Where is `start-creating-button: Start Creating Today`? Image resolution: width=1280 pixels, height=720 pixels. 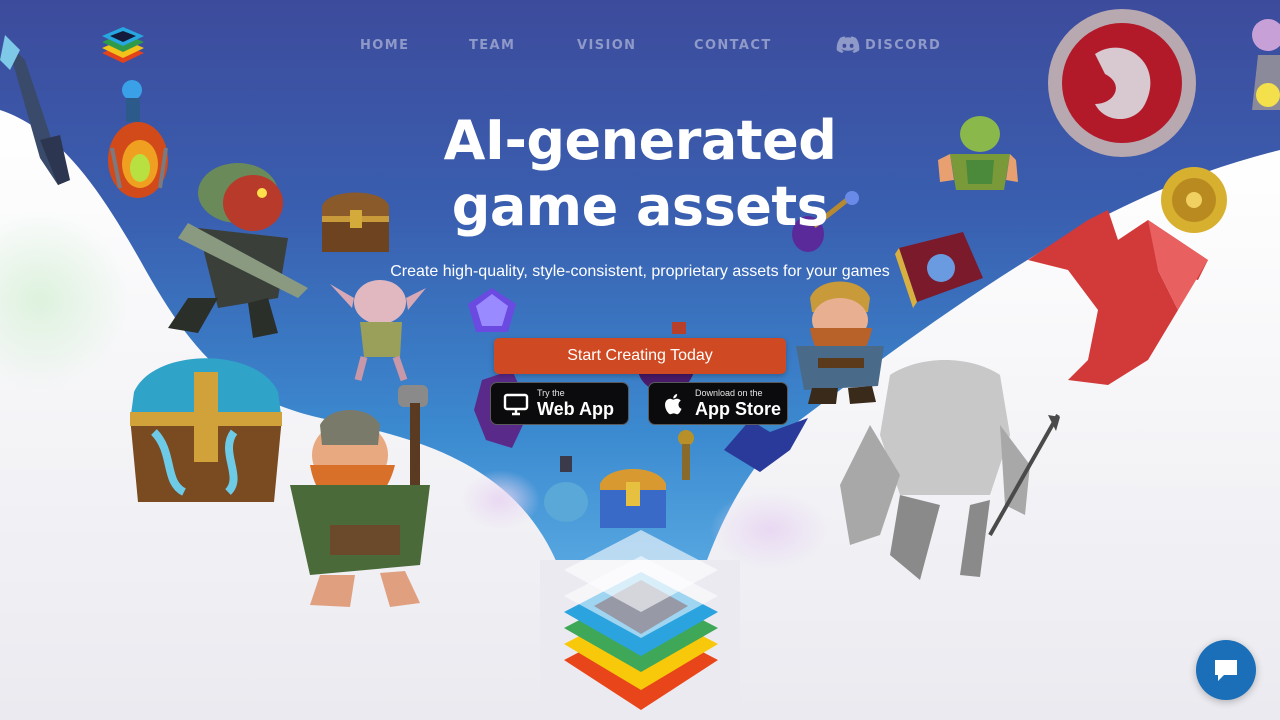 start-creating-button: Start Creating Today is located at coordinates (640, 356).